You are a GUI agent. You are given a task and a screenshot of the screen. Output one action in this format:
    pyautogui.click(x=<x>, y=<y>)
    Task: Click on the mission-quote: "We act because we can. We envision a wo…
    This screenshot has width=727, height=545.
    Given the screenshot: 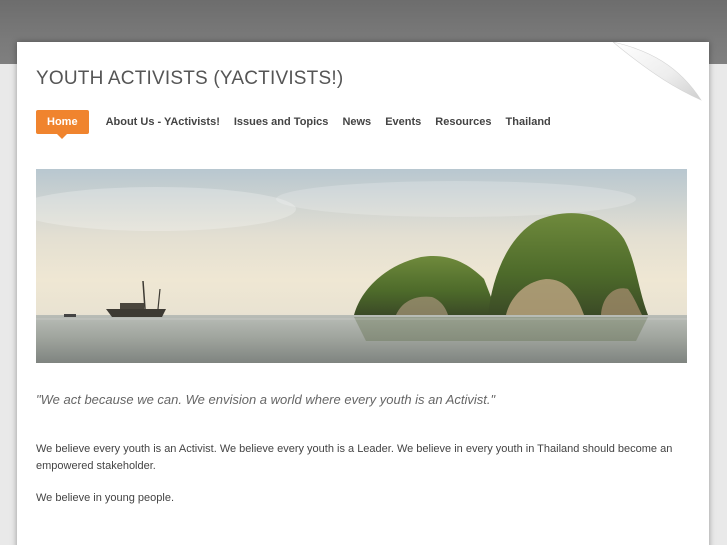 What is the action you would take?
    pyautogui.click(x=266, y=399)
    